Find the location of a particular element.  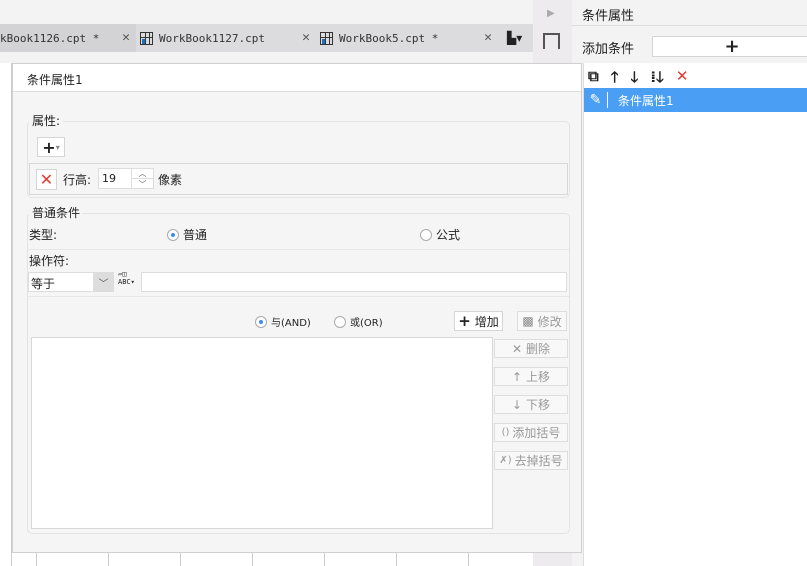

delete-button: ✕ 删除 is located at coordinates (531, 348).